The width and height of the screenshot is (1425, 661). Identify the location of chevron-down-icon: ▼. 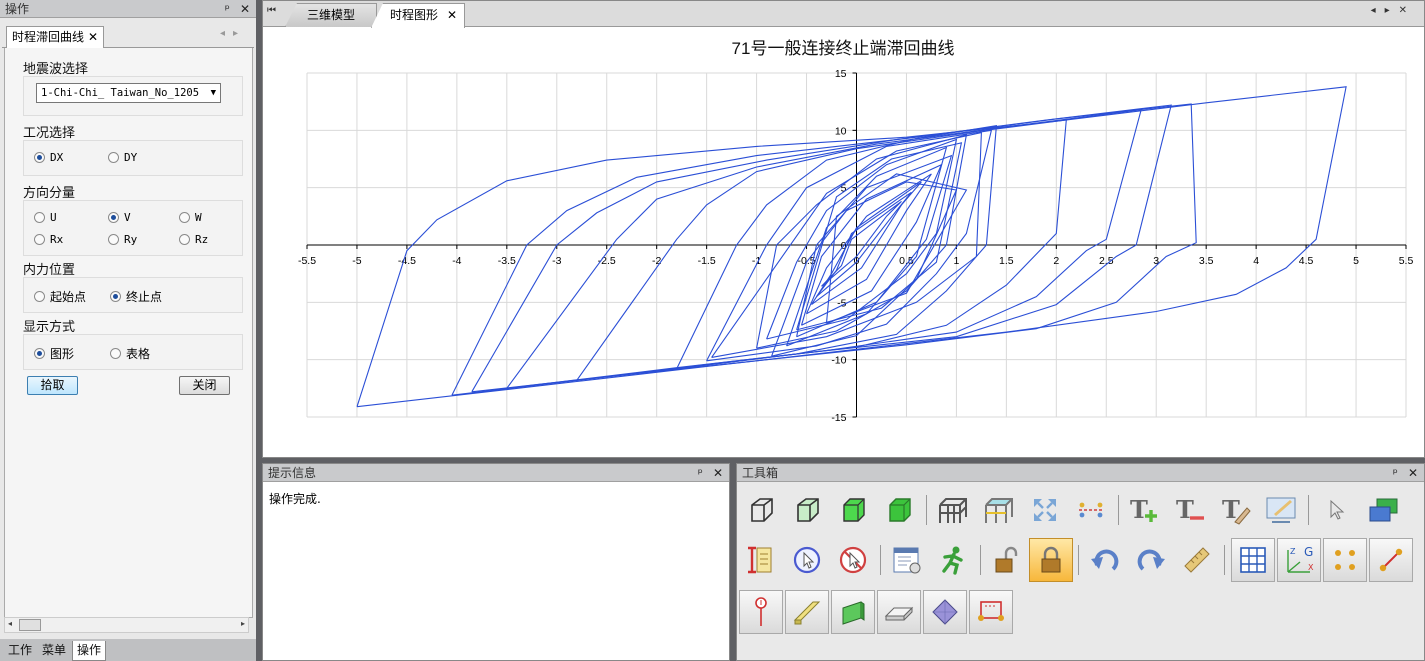
(213, 93).